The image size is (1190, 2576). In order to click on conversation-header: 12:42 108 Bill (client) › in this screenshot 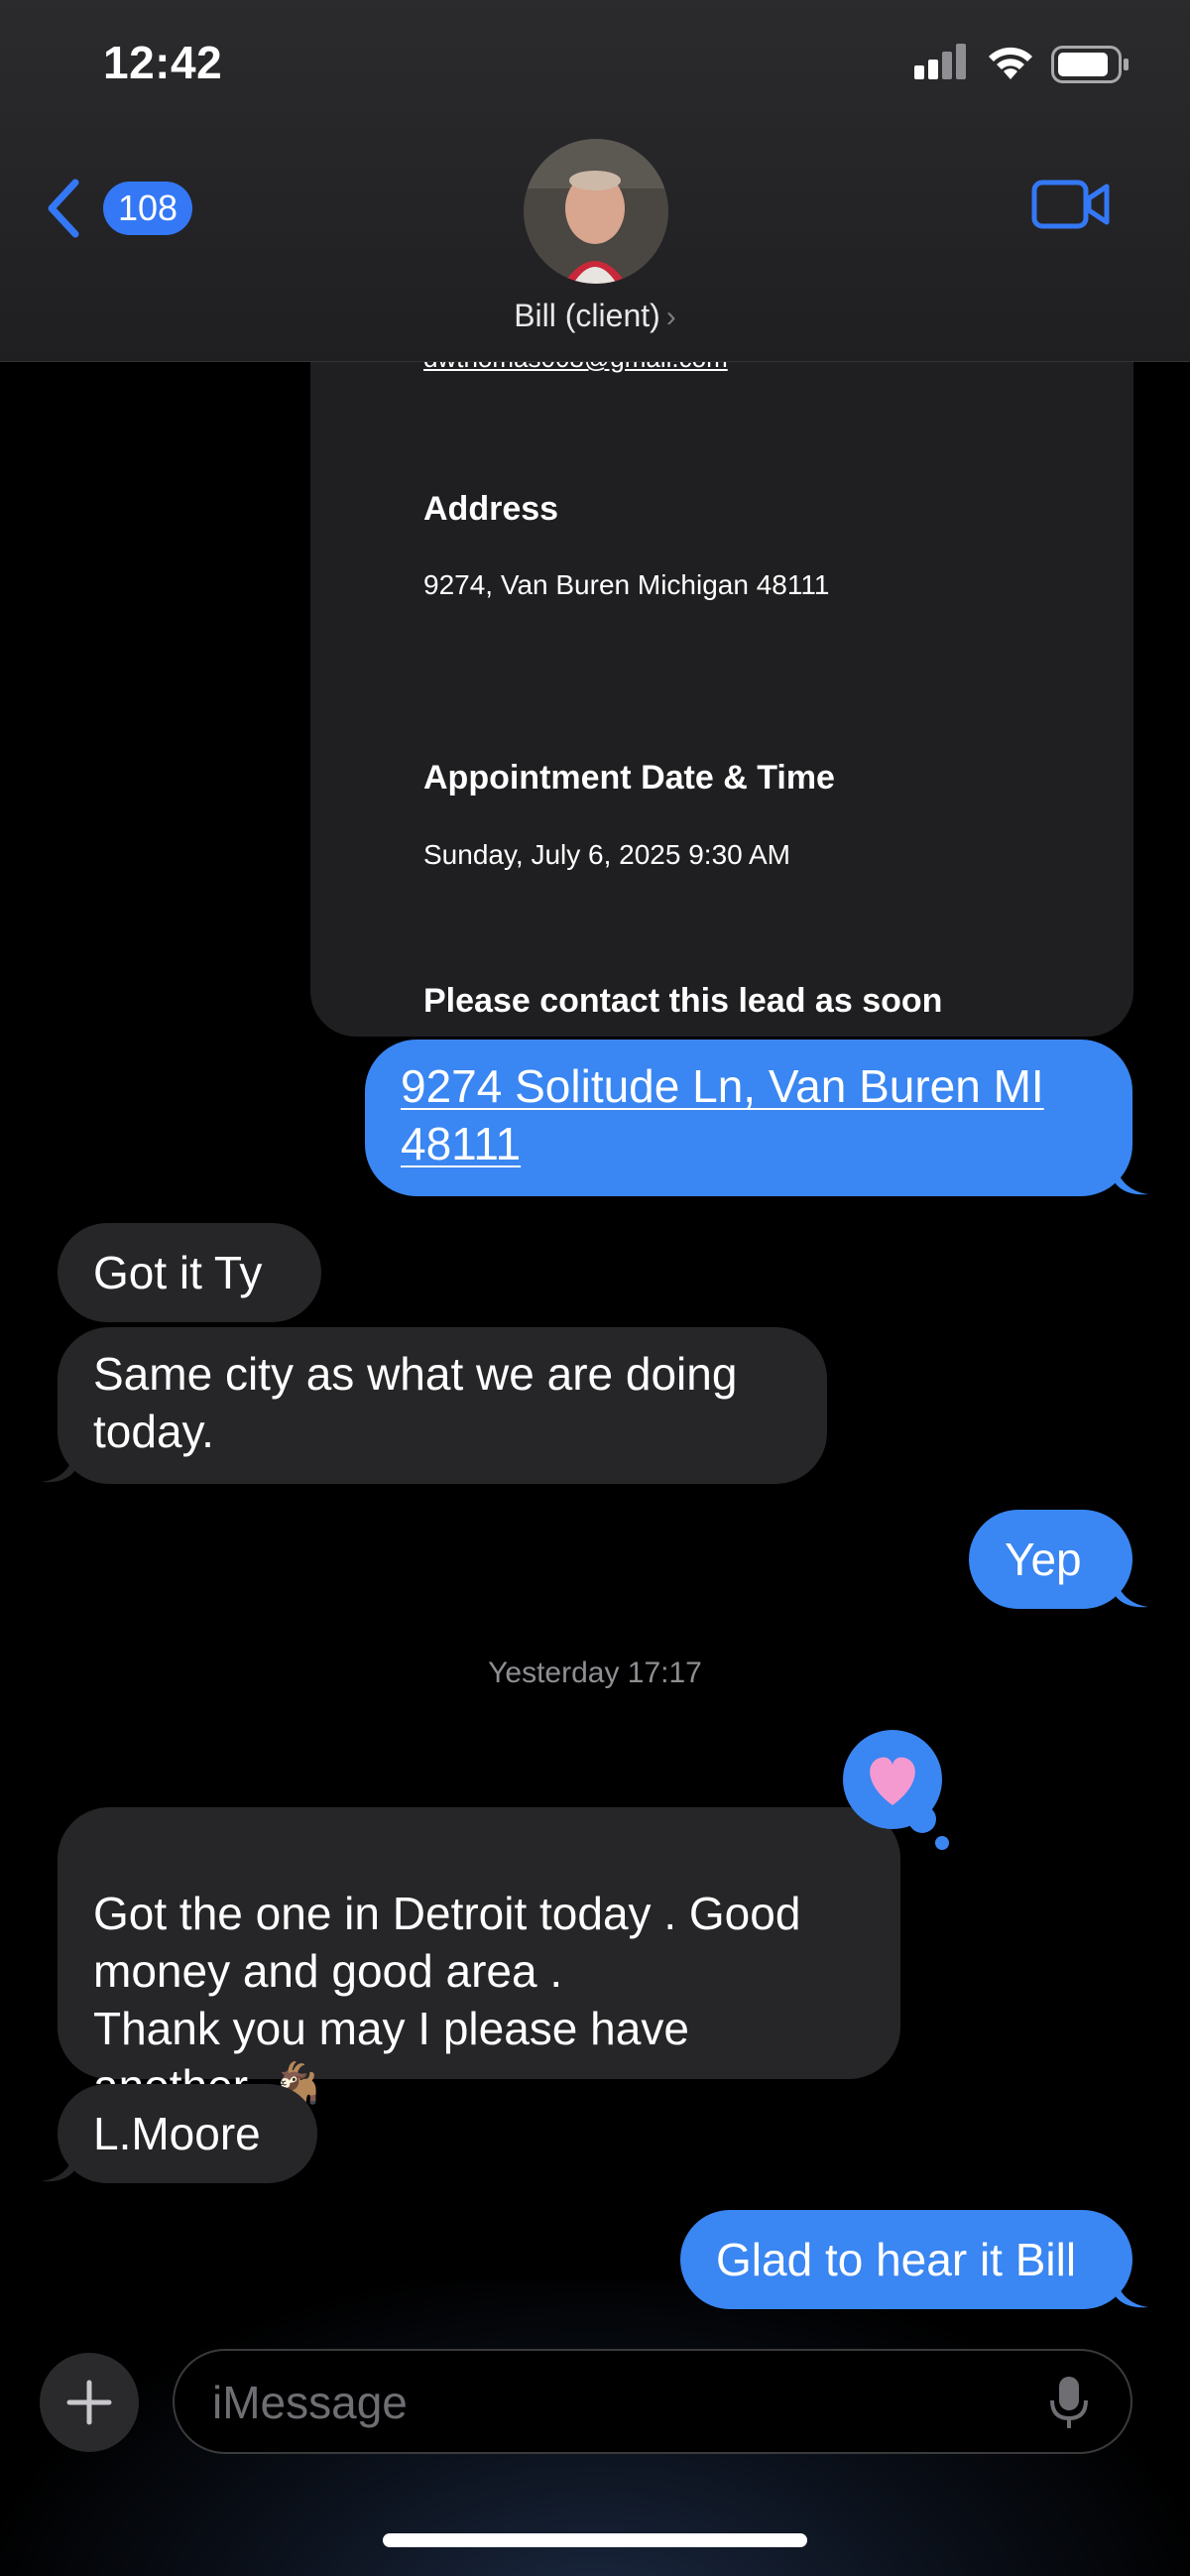, I will do `click(595, 181)`.